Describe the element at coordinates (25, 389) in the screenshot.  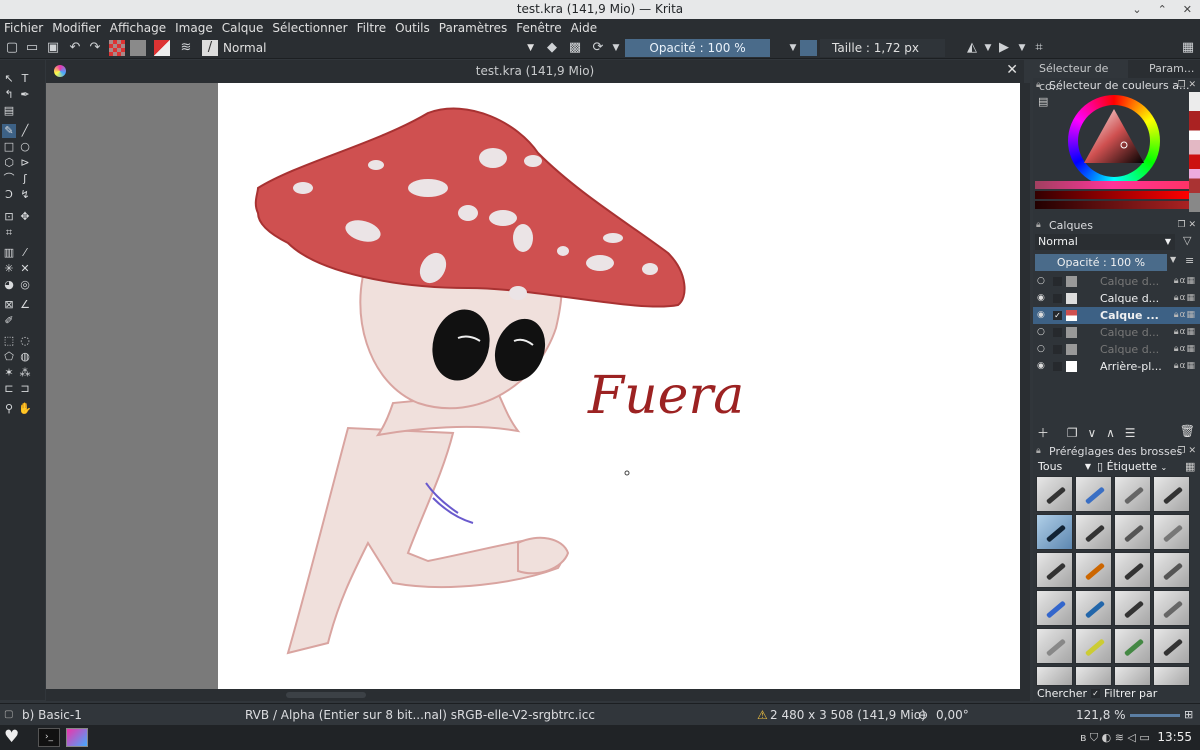
I see `magnetic-select-icon: ⊐` at that location.